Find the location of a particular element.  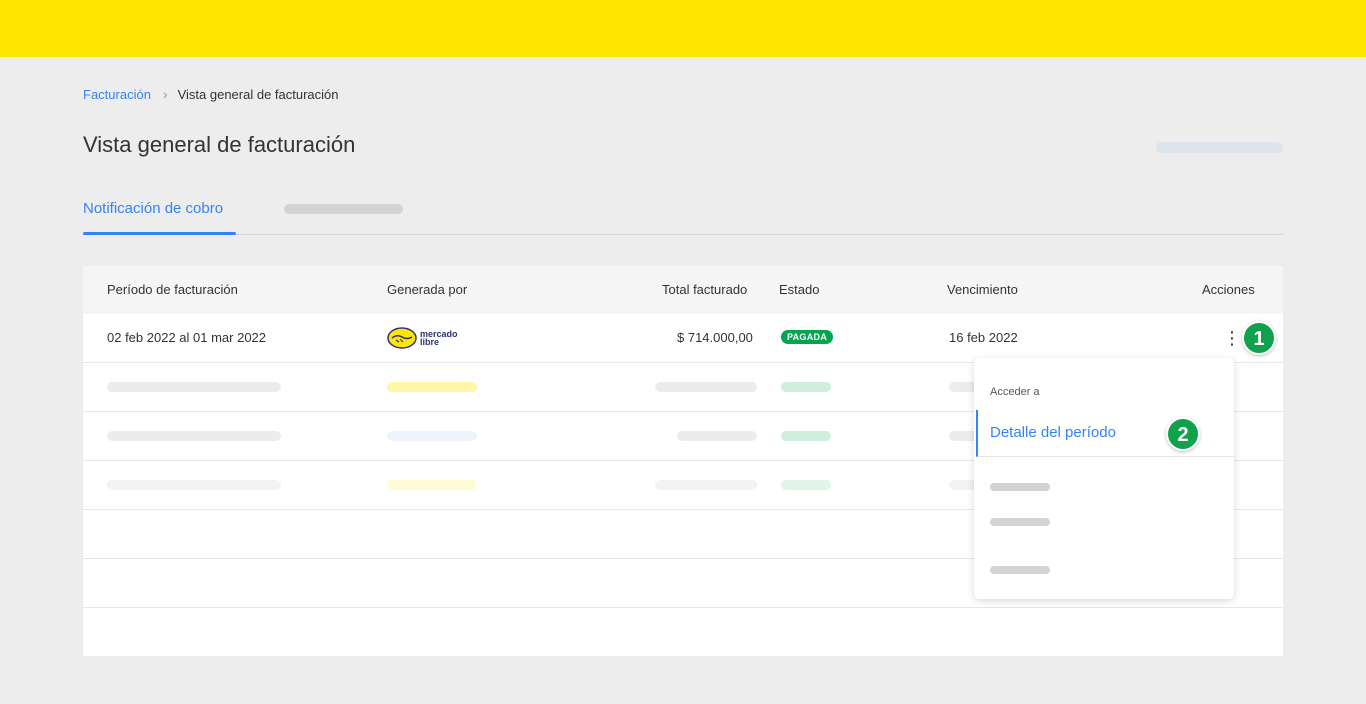

cell-due-date: 16 feb 2022 is located at coordinates (983, 337).